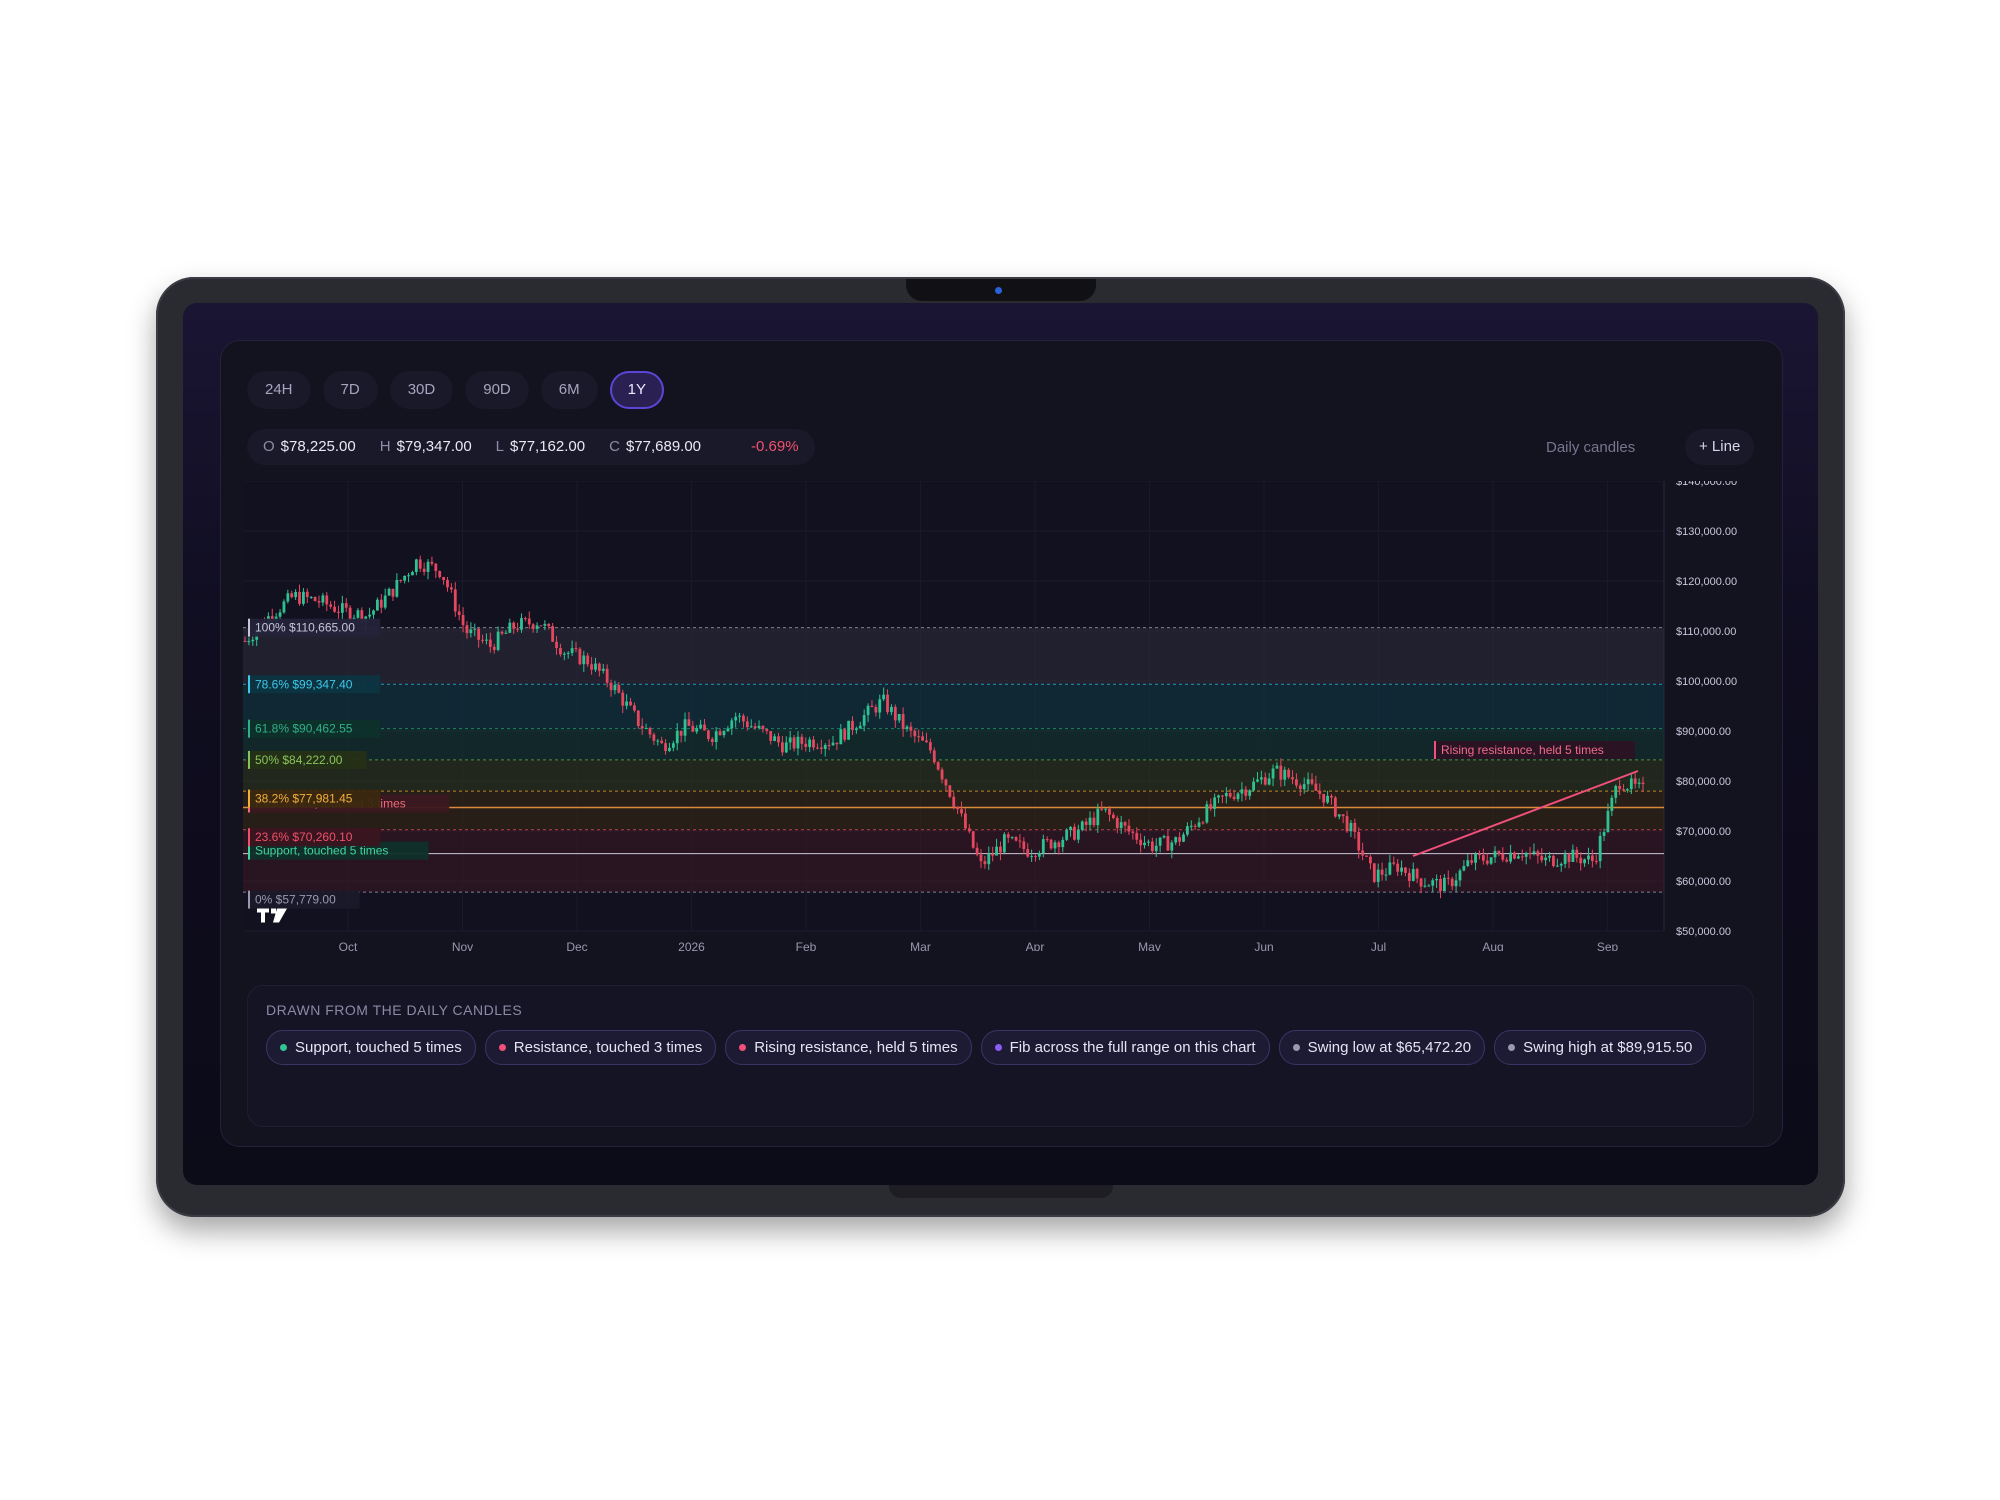  Describe the element at coordinates (1706, 532) in the screenshot. I see `y-tick-label: $130,000.00` at that location.